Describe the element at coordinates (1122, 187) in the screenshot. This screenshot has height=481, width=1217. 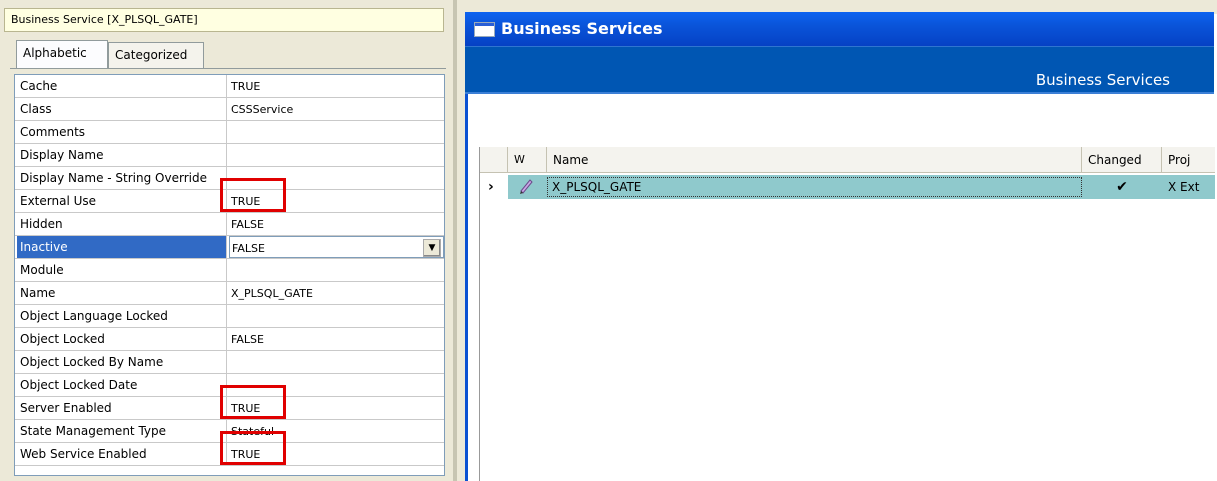
I see `row-changed-check: ✔` at that location.